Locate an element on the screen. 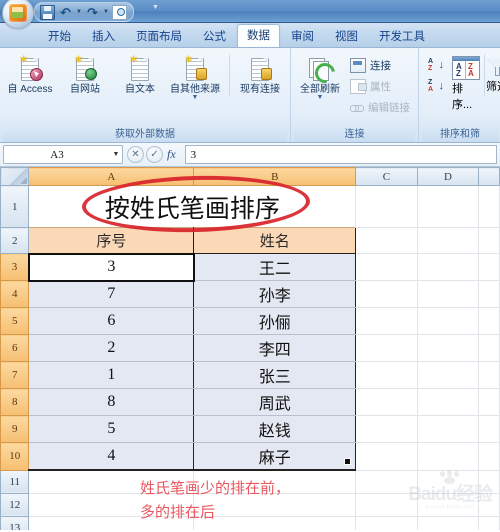  row-header-5: 5 is located at coordinates (15, 321).